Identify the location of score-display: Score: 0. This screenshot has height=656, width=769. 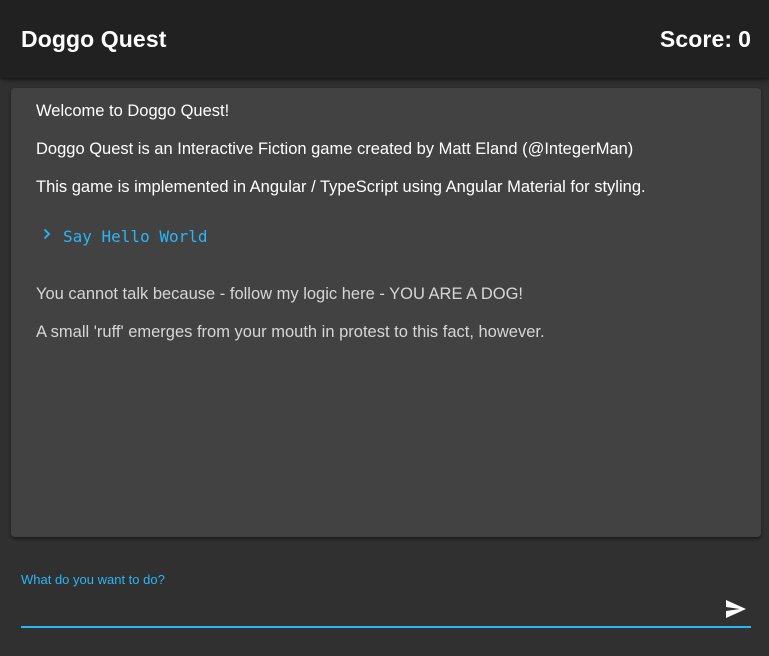
(705, 39).